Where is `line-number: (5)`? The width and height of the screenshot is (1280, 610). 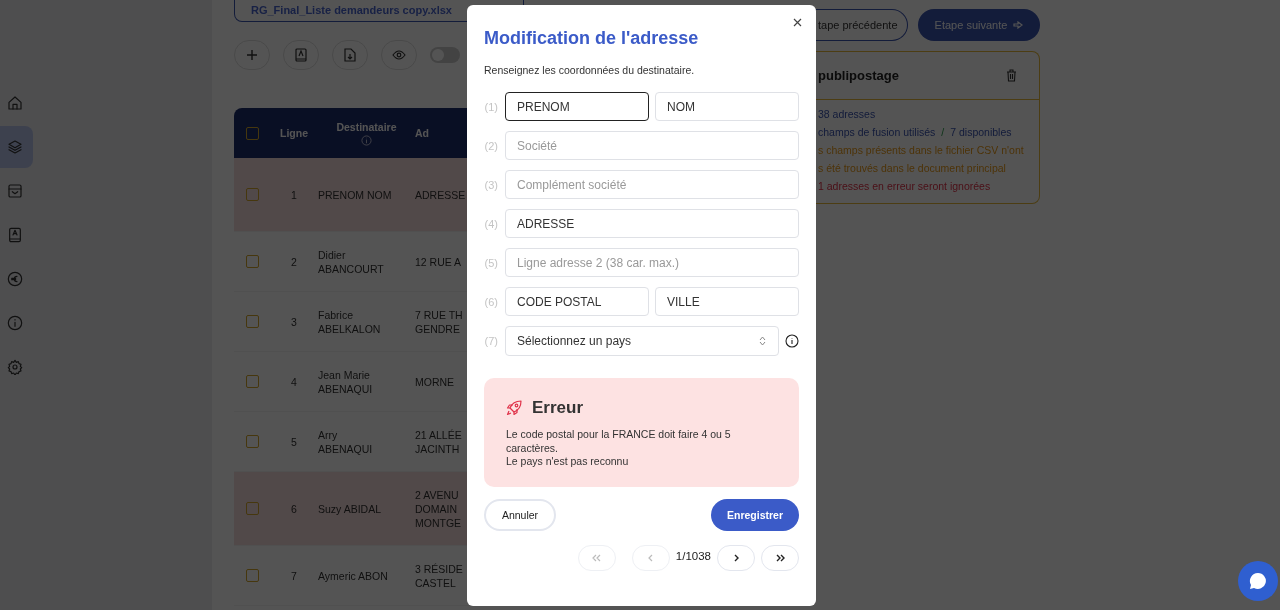
line-number: (5) is located at coordinates (491, 262).